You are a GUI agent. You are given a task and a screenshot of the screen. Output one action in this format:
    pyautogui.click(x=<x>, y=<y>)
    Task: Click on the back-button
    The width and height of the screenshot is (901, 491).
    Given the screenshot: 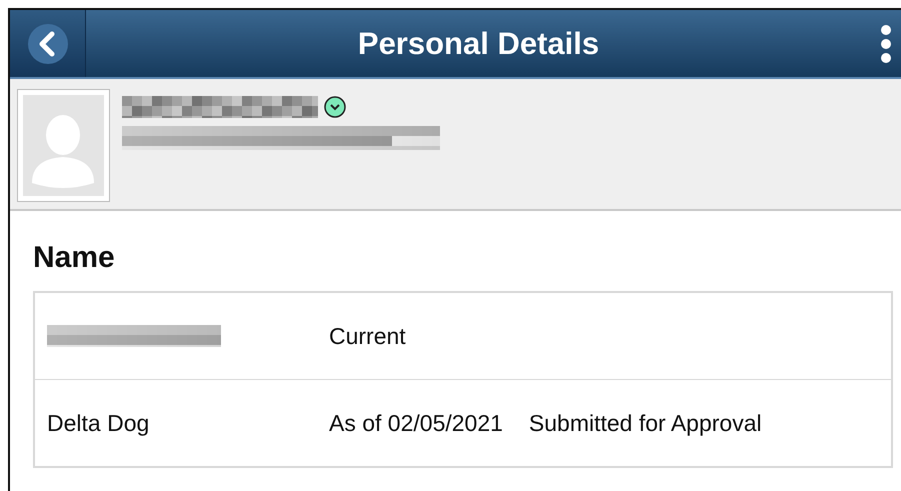 What is the action you would take?
    pyautogui.click(x=47, y=43)
    